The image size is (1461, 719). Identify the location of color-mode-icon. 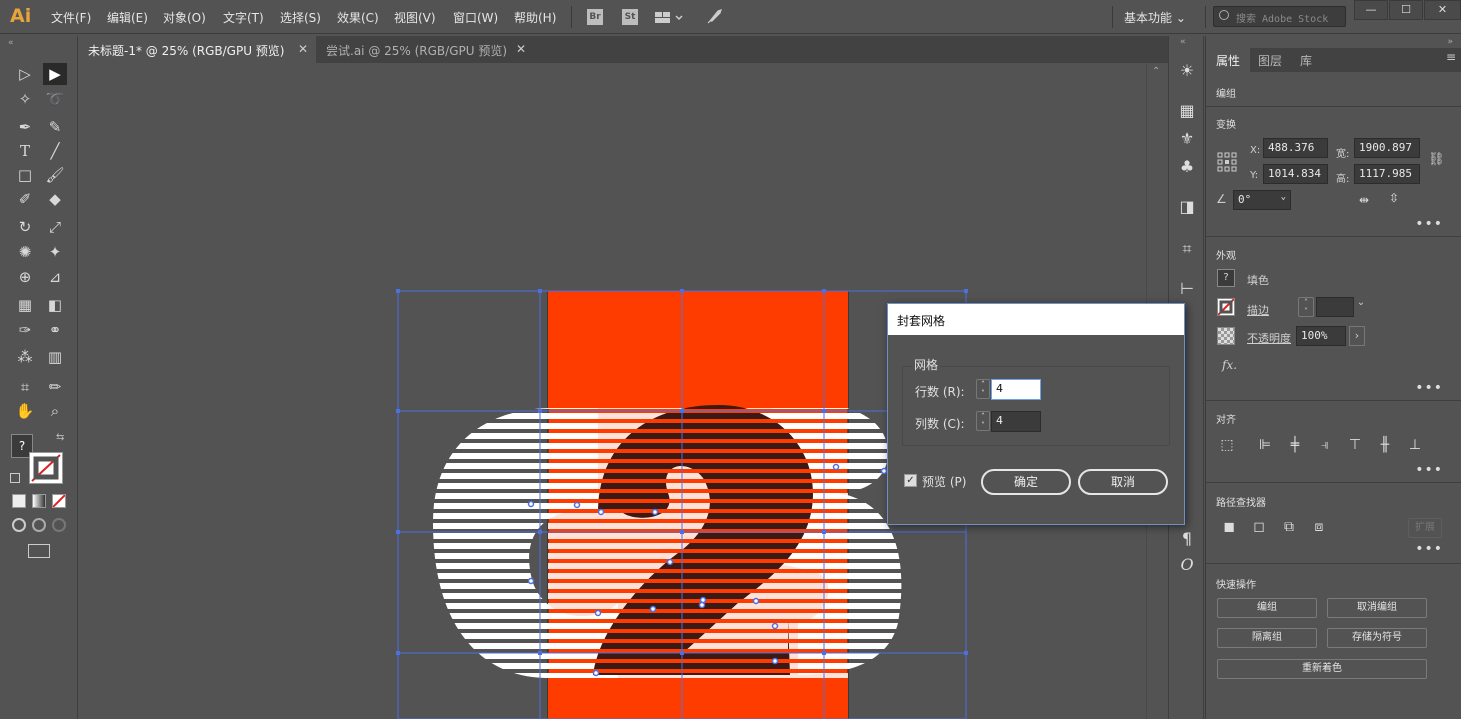
(19, 501).